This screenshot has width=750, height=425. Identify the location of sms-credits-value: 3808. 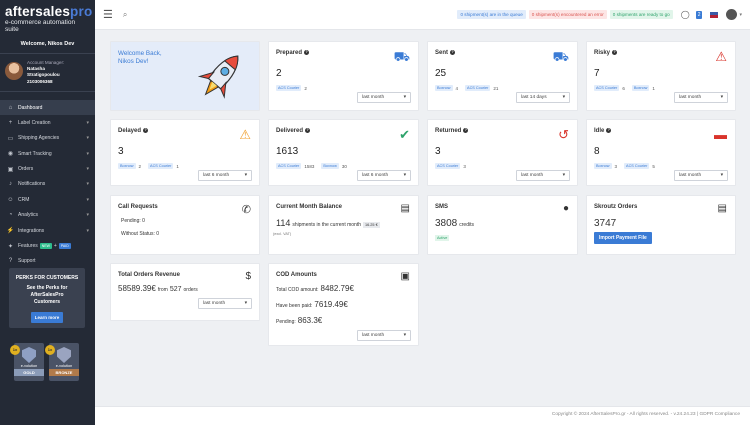
(446, 223).